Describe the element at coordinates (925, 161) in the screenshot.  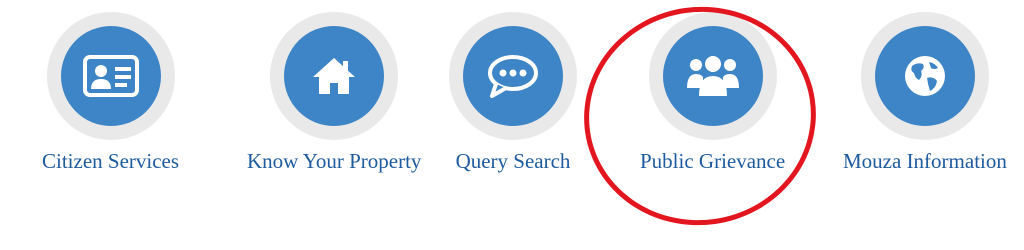
I see `mouza-information-label: Mouza Information` at that location.